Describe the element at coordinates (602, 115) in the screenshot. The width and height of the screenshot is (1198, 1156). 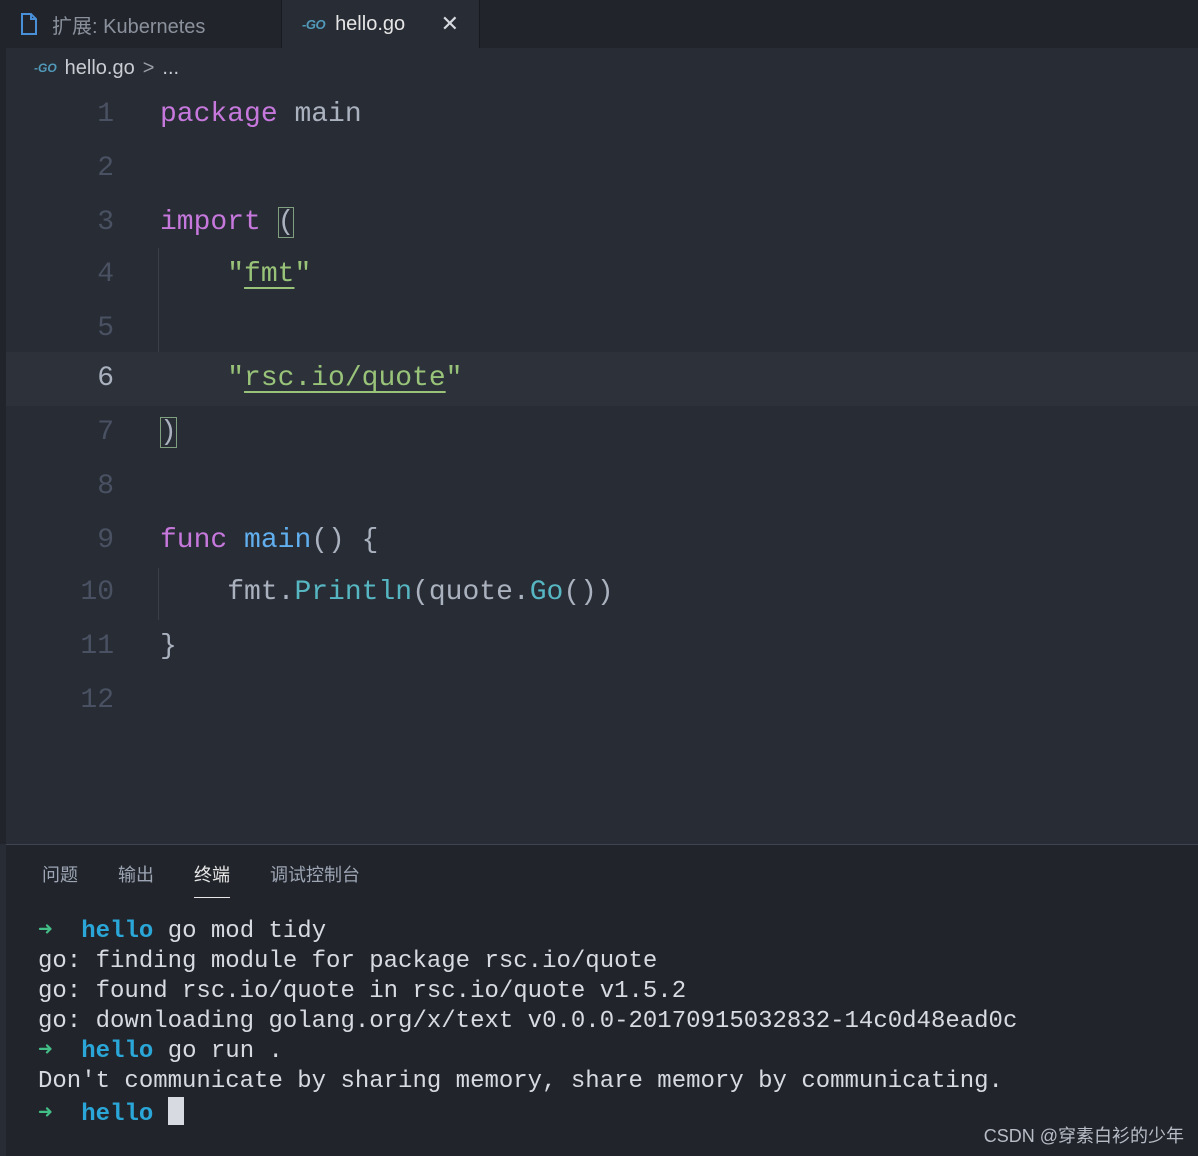
I see `code-line: 1 package main` at that location.